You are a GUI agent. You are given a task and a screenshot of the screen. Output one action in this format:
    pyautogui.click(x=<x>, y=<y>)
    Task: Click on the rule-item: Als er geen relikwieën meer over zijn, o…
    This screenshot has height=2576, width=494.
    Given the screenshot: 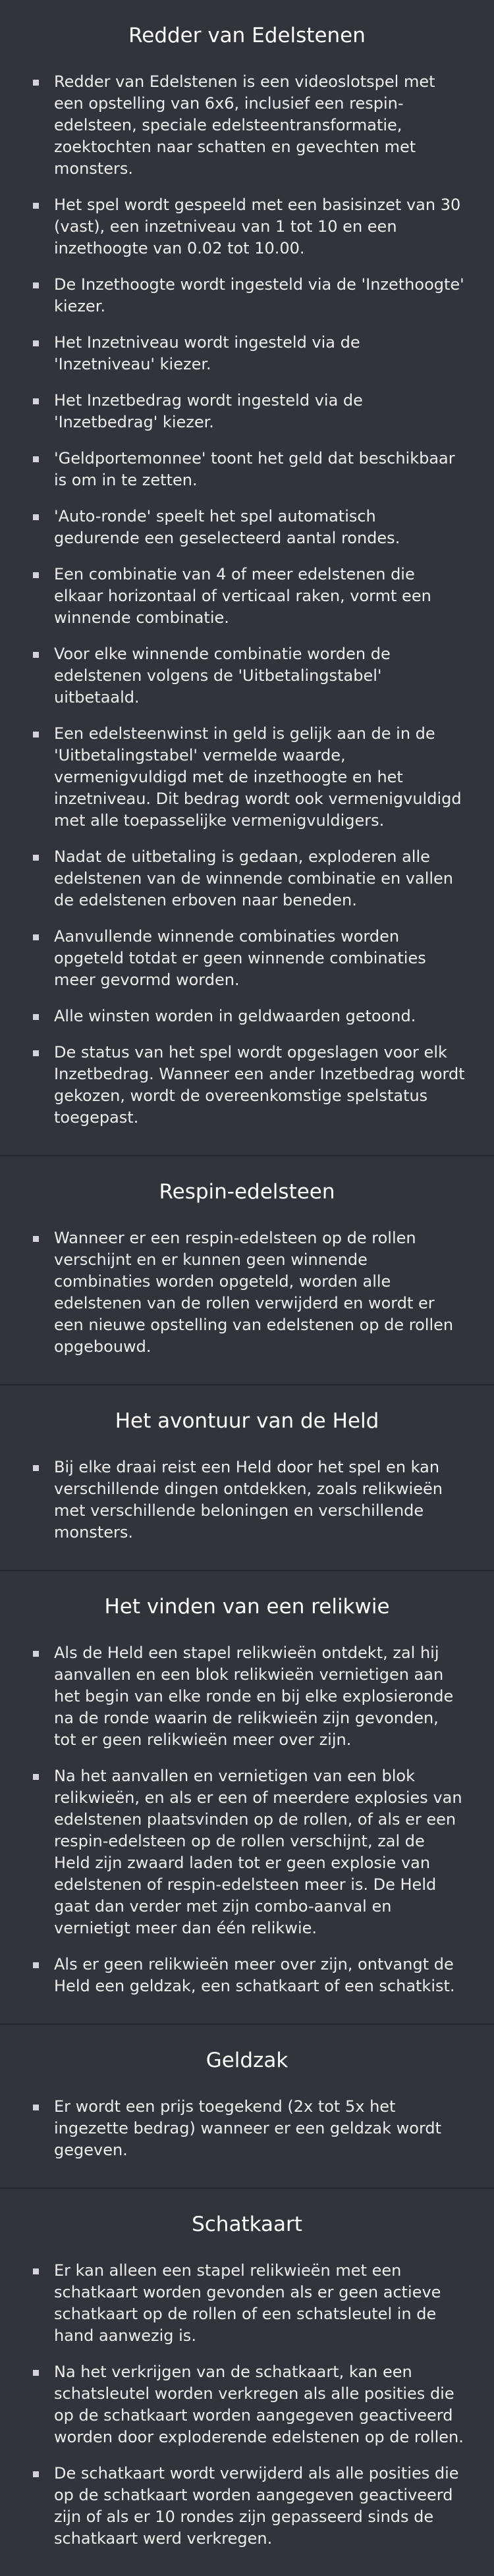 What is the action you would take?
    pyautogui.click(x=247, y=1975)
    